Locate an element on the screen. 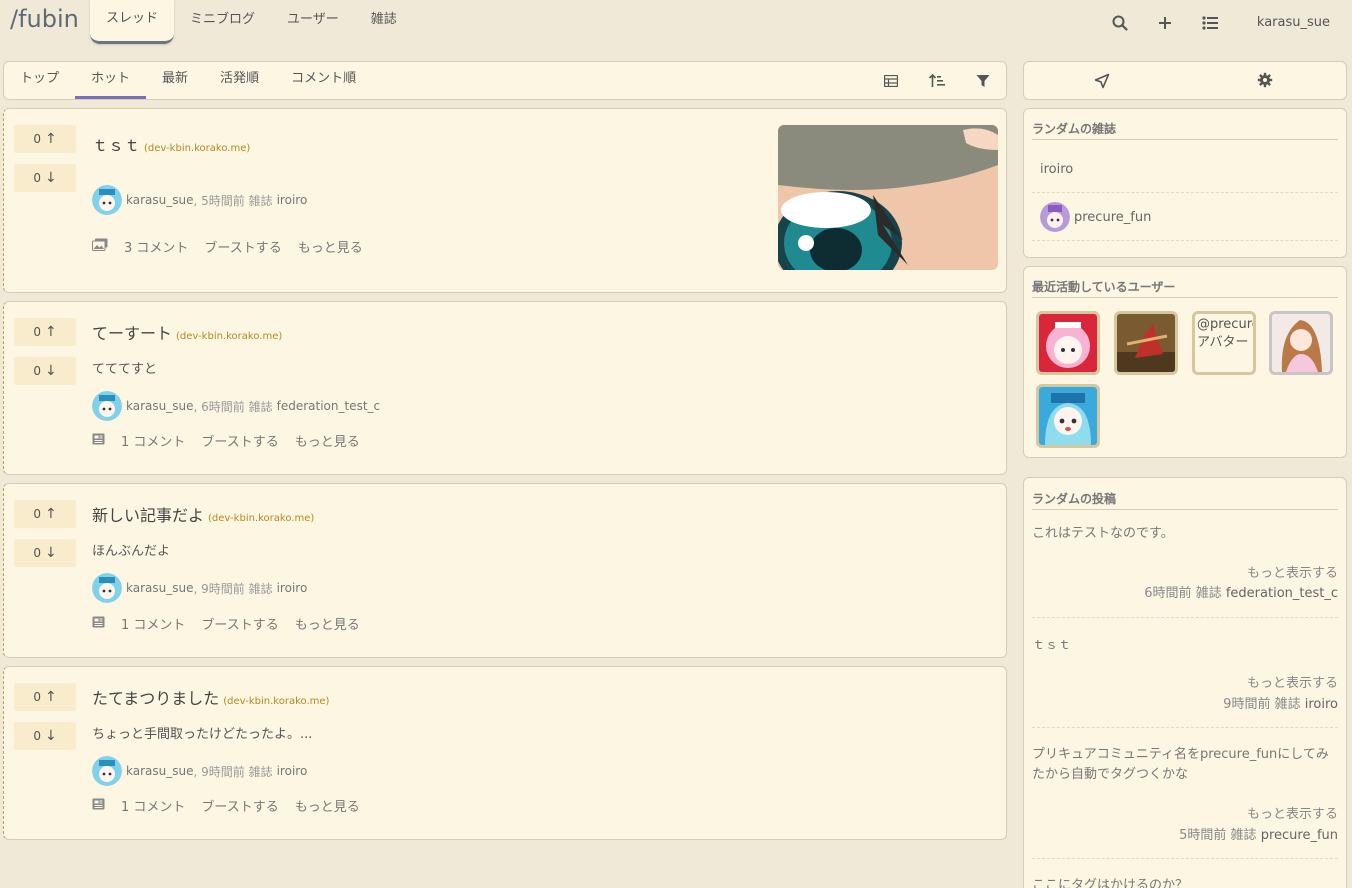  post-time: 6時間前 is located at coordinates (1168, 593).